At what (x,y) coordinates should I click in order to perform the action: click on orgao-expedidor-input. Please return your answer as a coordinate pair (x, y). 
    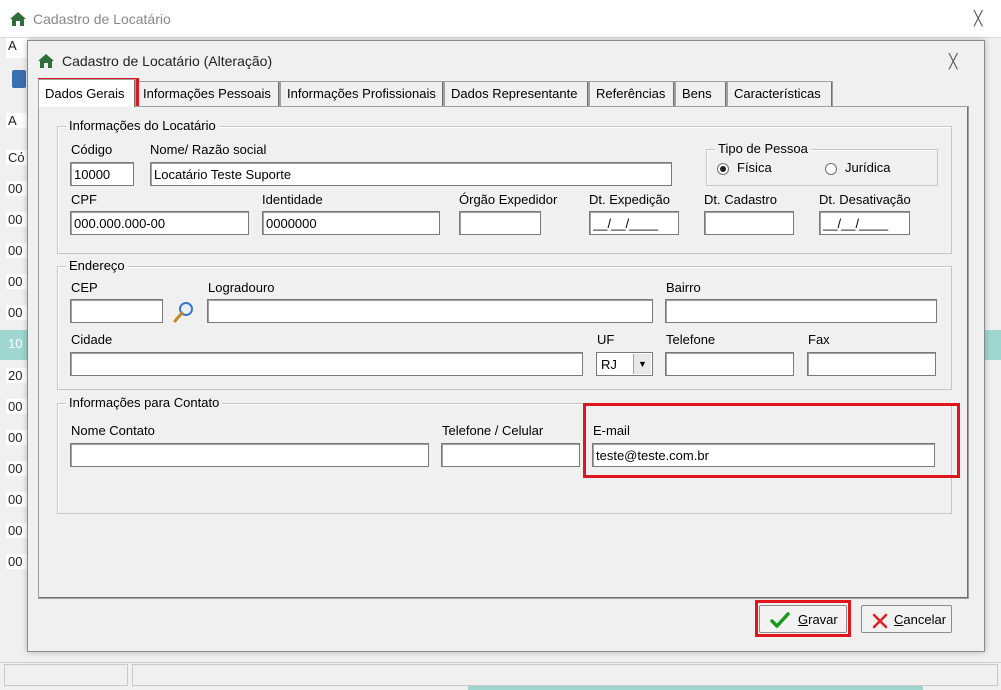
    Looking at the image, I should click on (500, 223).